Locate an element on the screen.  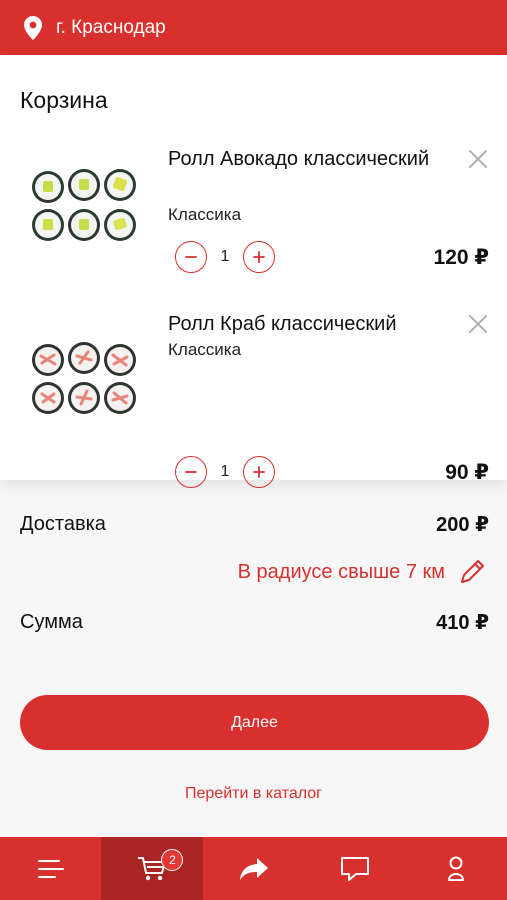
delivery-radius-link: В радиусе свыше 7 км is located at coordinates (362, 572).